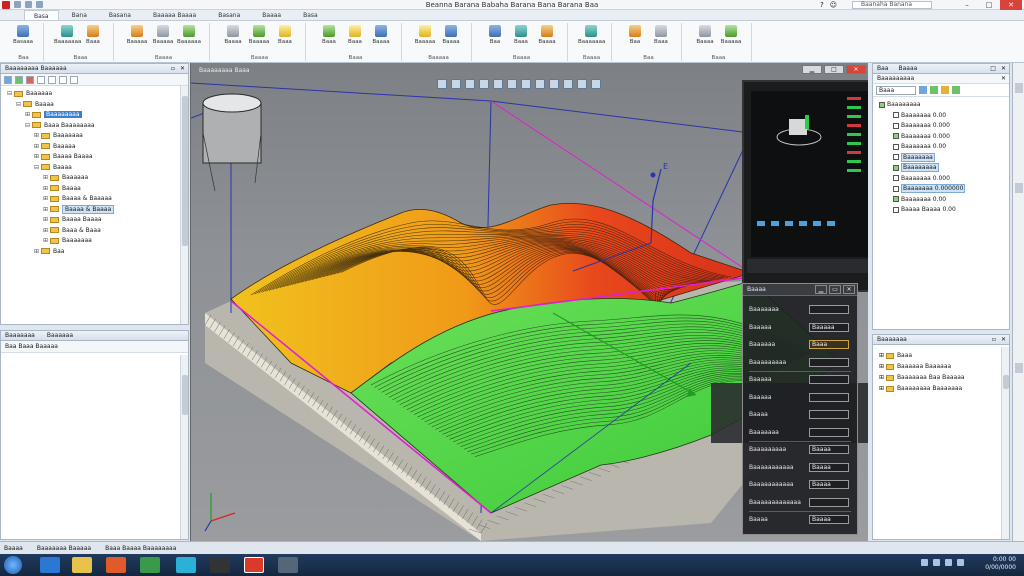  I want to click on close-button: ✕, so click(1011, 5).